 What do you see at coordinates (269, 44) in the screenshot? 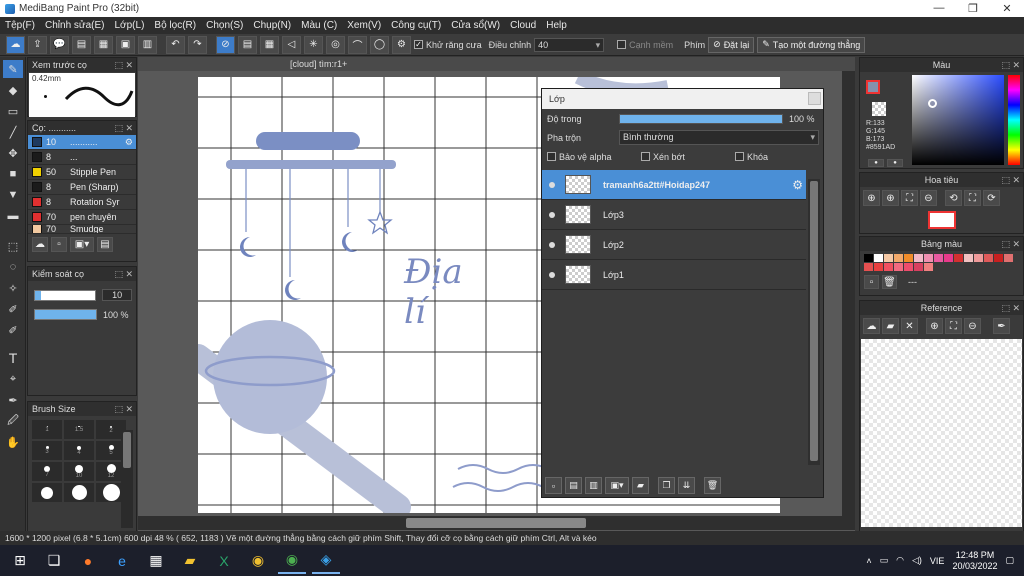
I see `cross-snap-icon: ▦` at bounding box center [269, 44].